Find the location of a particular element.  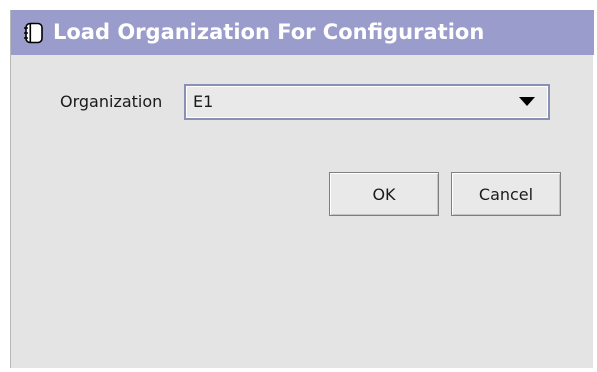

organization-selected-value: E1 is located at coordinates (203, 101).